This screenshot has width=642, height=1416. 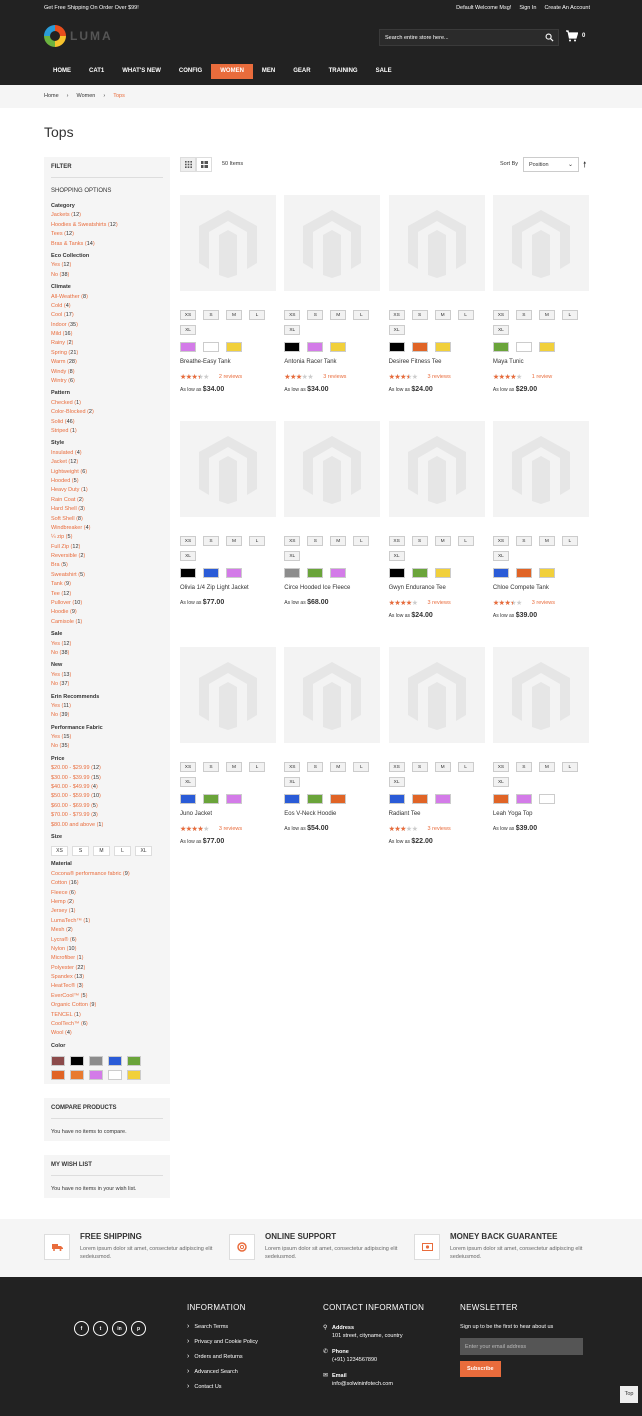 I want to click on filter-option: Polyester (22), so click(x=107, y=969).